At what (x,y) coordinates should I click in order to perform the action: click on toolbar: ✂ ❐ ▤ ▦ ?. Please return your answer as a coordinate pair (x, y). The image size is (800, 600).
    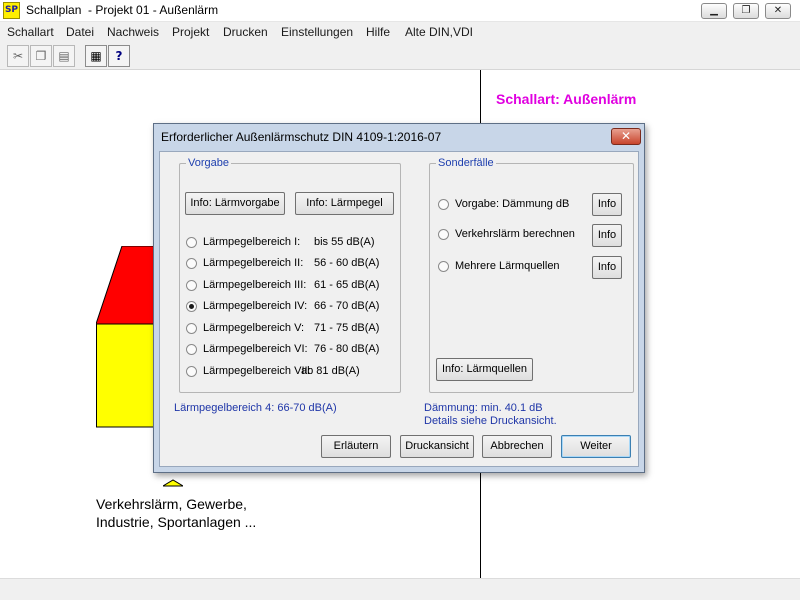
    Looking at the image, I should click on (400, 56).